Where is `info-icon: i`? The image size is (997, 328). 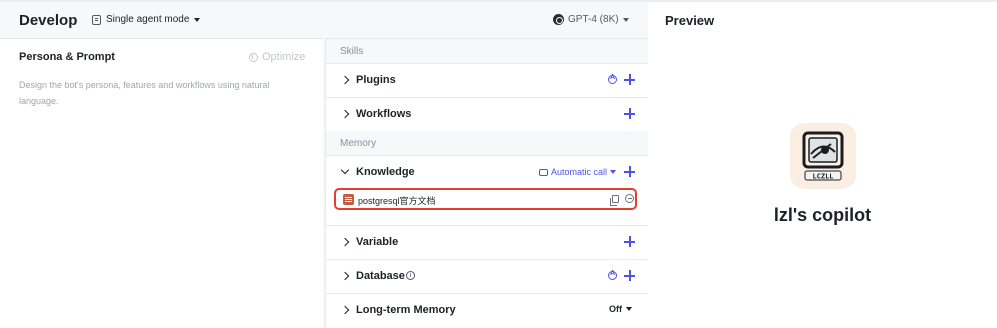
info-icon: i is located at coordinates (410, 275).